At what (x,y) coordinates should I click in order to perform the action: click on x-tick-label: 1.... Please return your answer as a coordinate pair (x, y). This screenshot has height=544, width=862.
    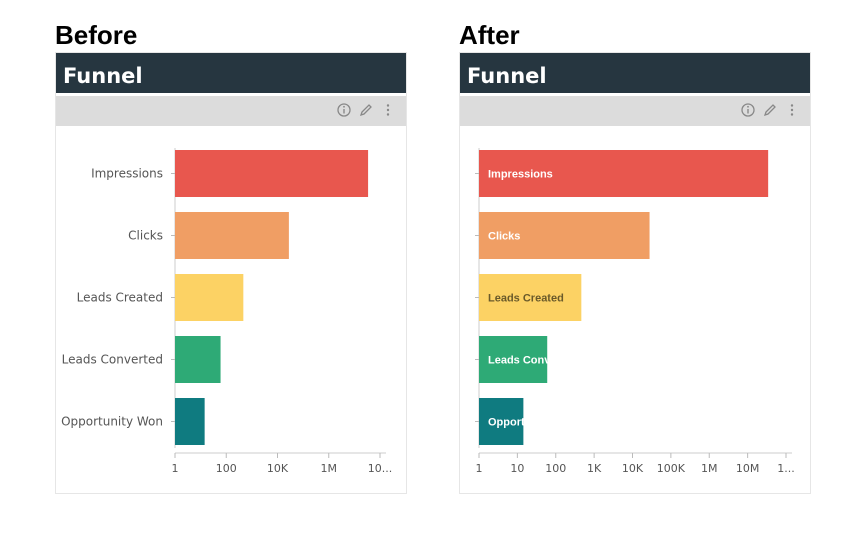
    Looking at the image, I should click on (786, 468).